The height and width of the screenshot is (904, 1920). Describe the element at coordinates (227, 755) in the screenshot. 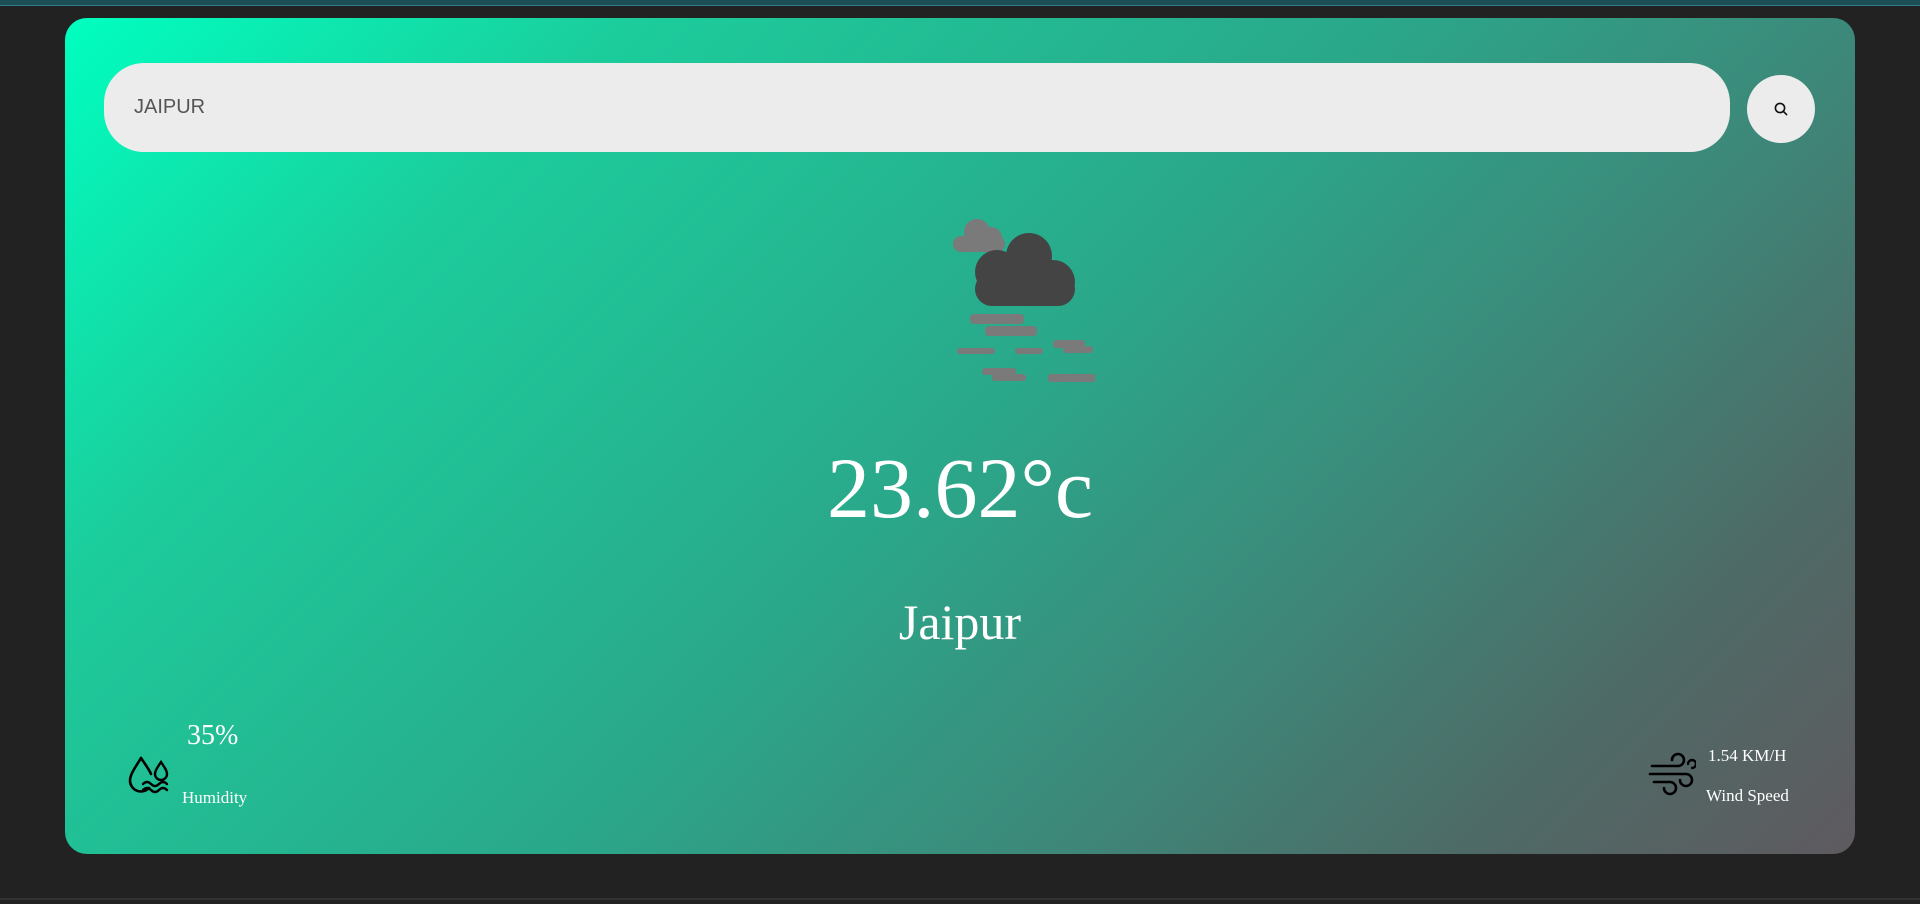

I see `humidity-block: 35% Humidity` at that location.